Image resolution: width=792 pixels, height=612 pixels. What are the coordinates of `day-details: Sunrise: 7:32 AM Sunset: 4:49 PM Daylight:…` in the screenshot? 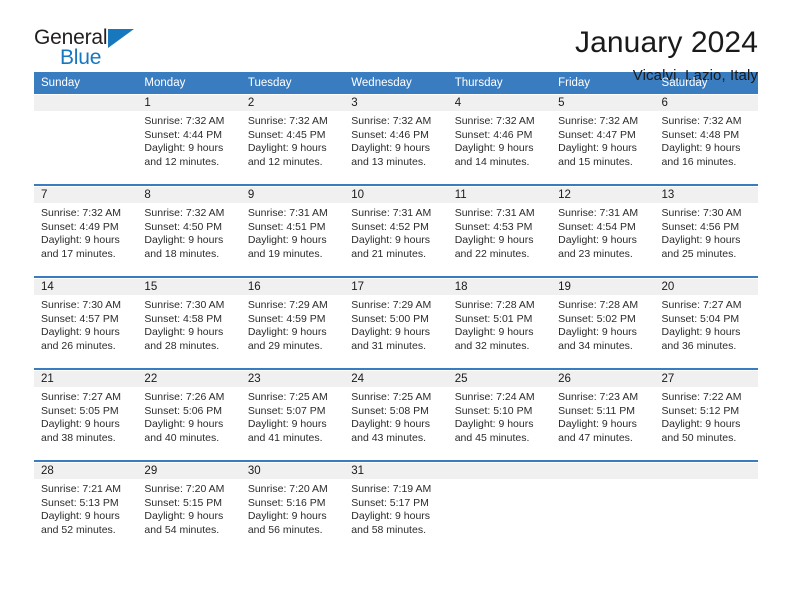 It's located at (85, 232).